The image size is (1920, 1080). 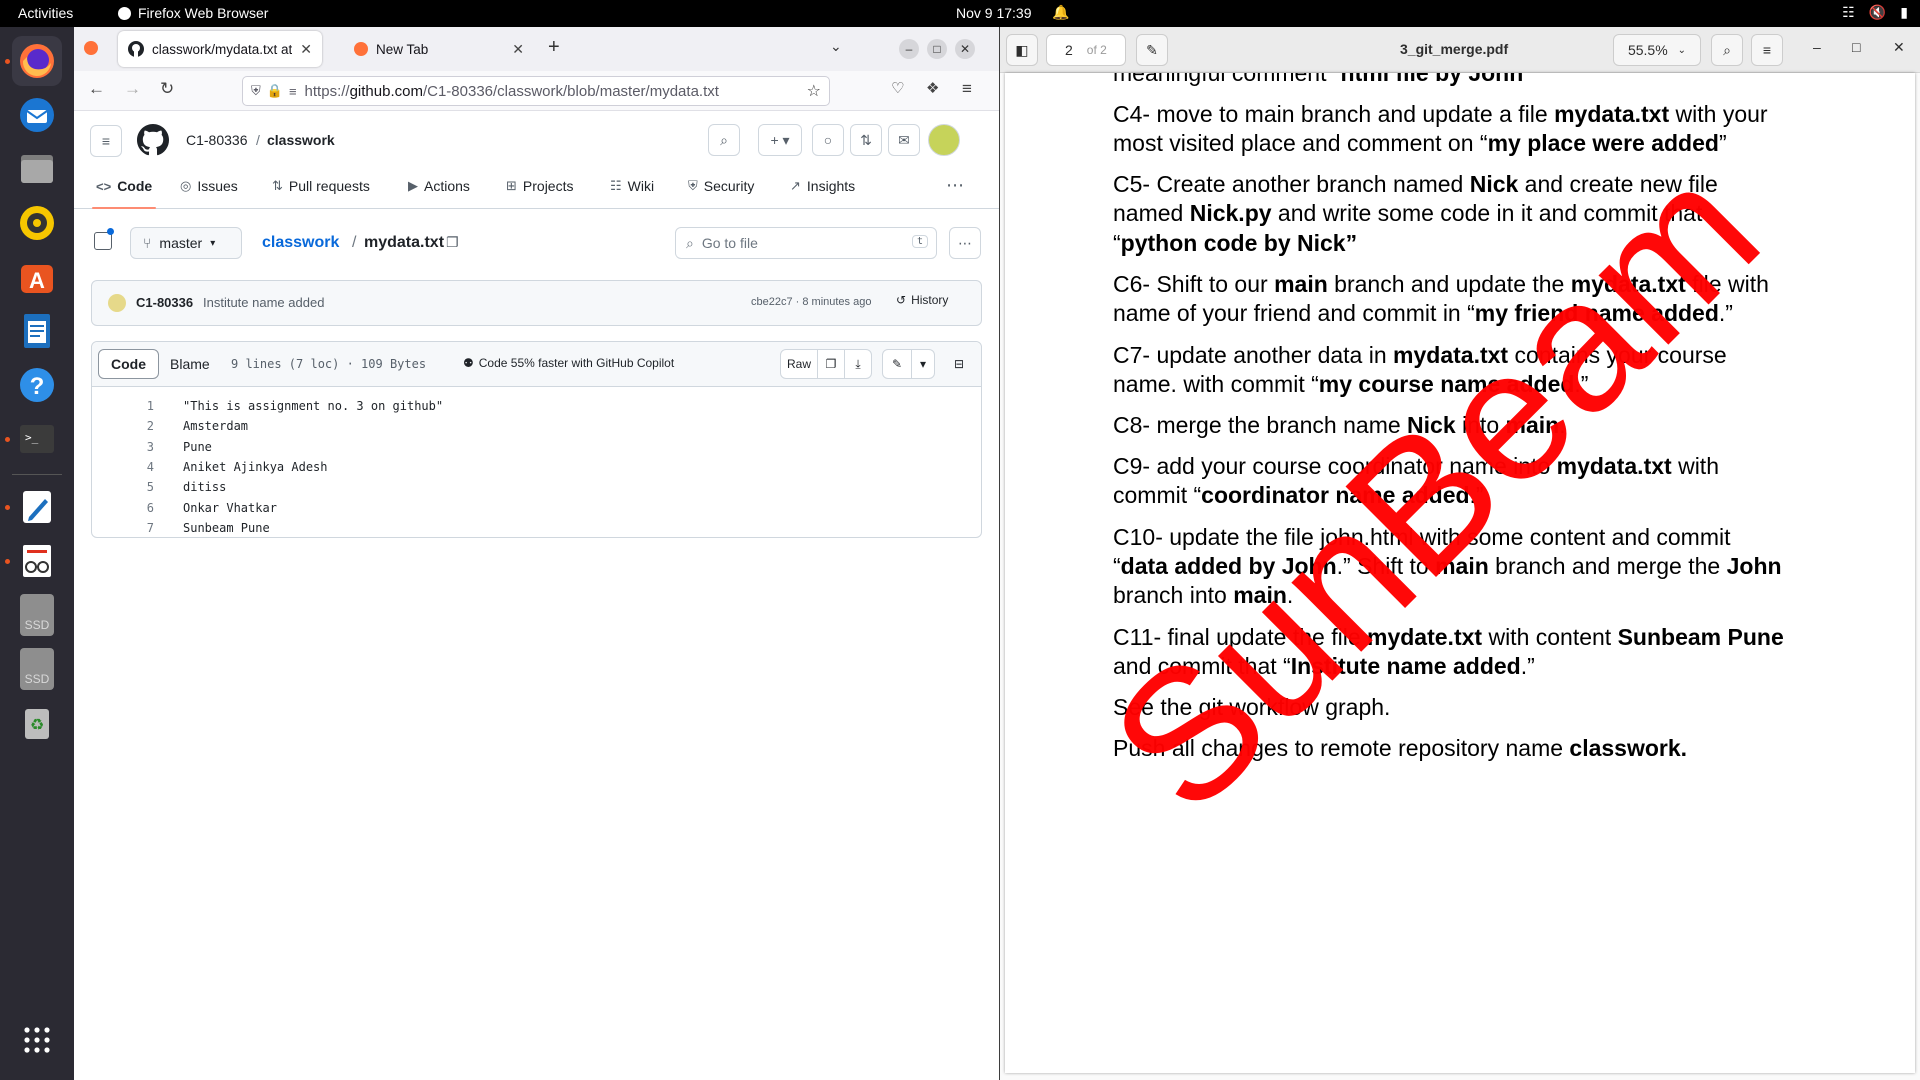 What do you see at coordinates (1657, 50) in the screenshot?
I see `zoom-selector: 55.5% ⌄` at bounding box center [1657, 50].